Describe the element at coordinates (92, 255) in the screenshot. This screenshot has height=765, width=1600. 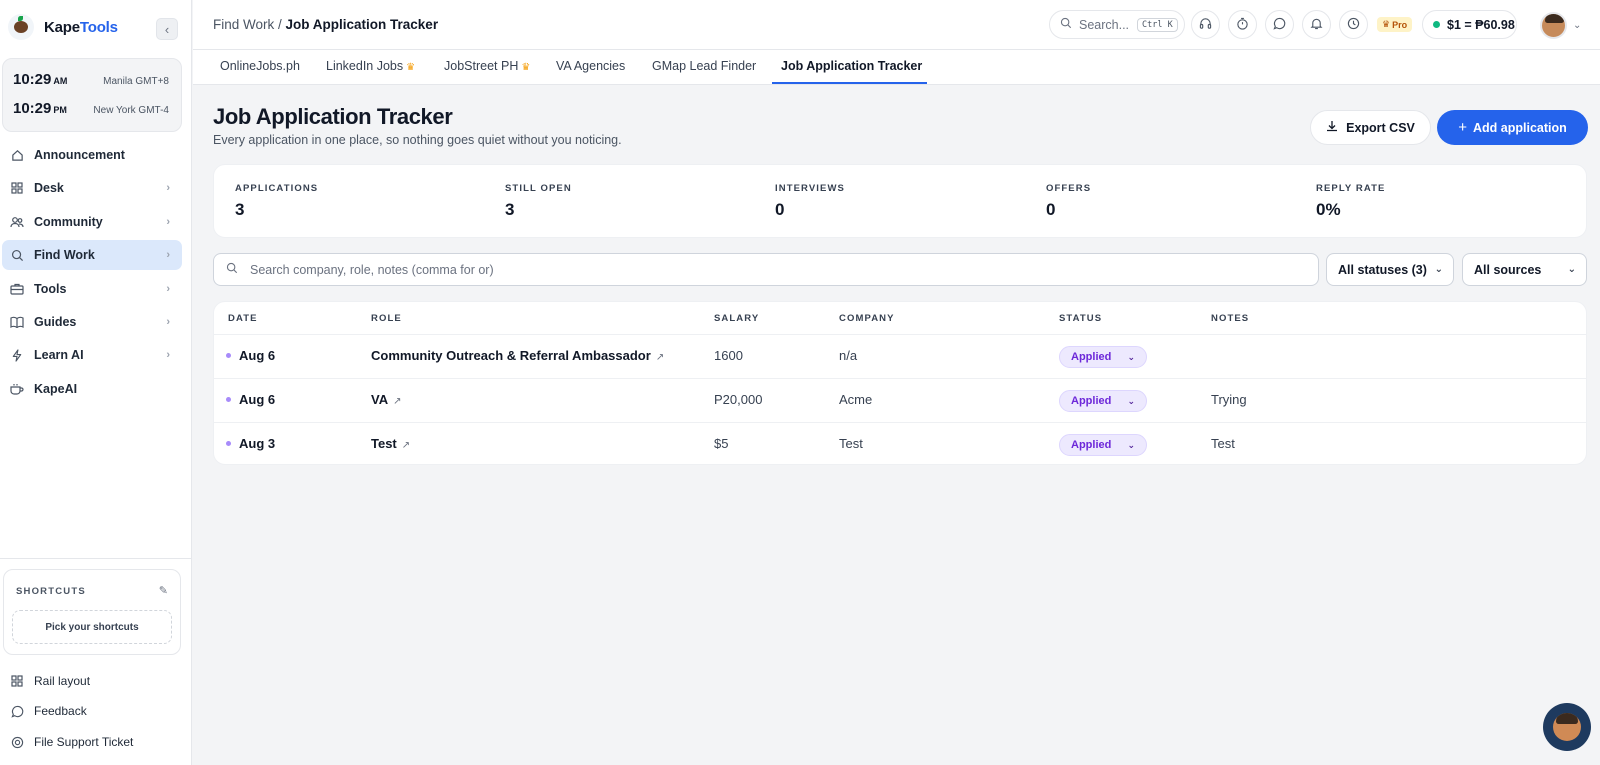
I see `sidebar-item-find-work: Find Work ›` at that location.